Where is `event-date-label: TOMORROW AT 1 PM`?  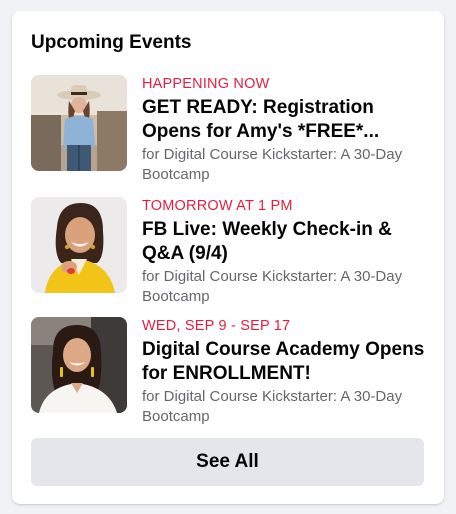 event-date-label: TOMORROW AT 1 PM is located at coordinates (217, 206).